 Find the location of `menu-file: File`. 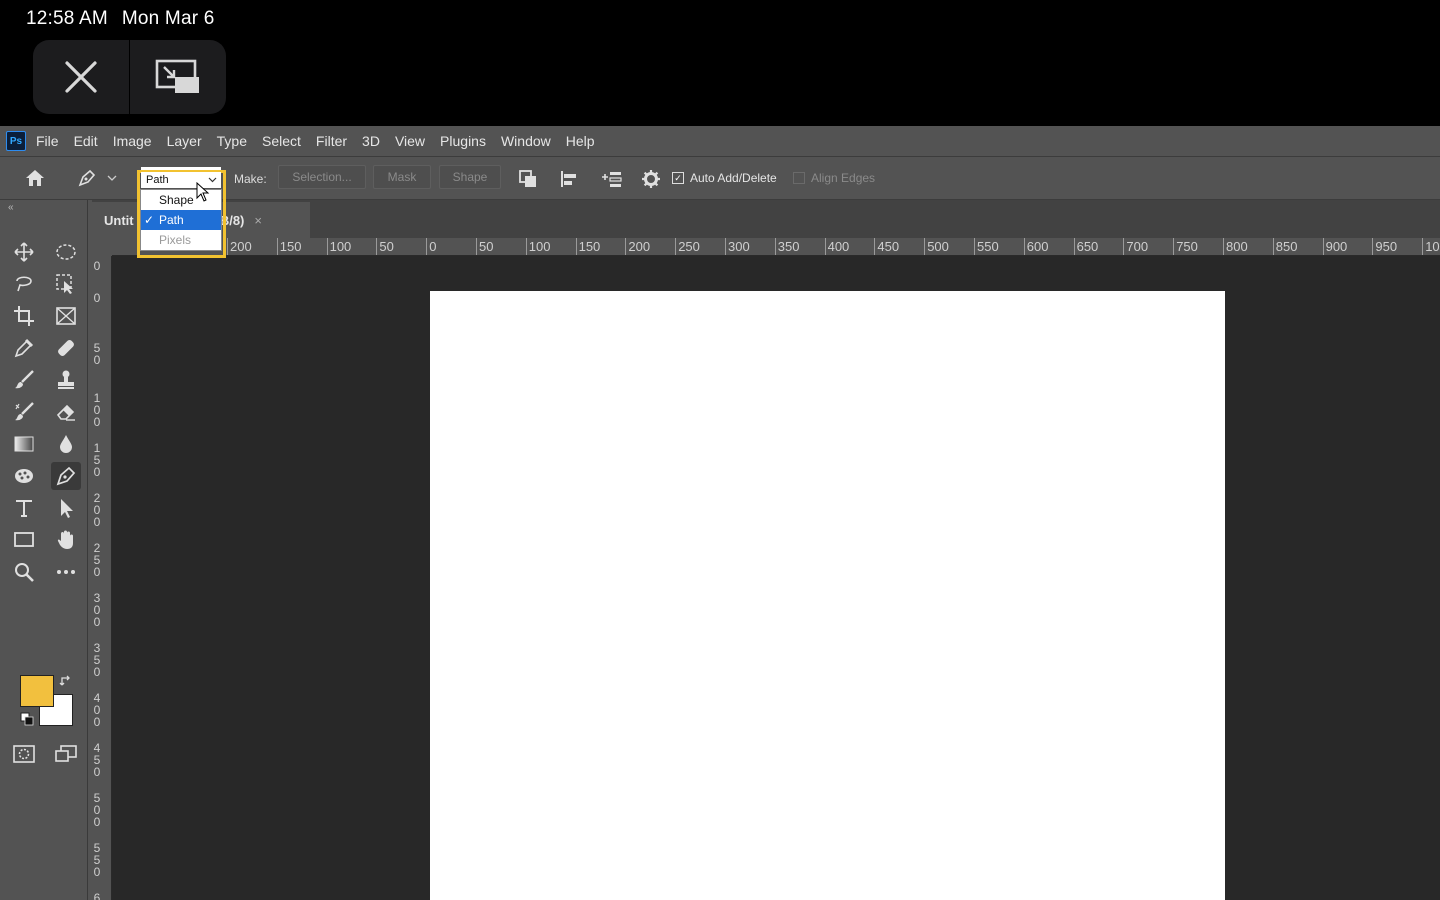

menu-file: File is located at coordinates (47, 141).